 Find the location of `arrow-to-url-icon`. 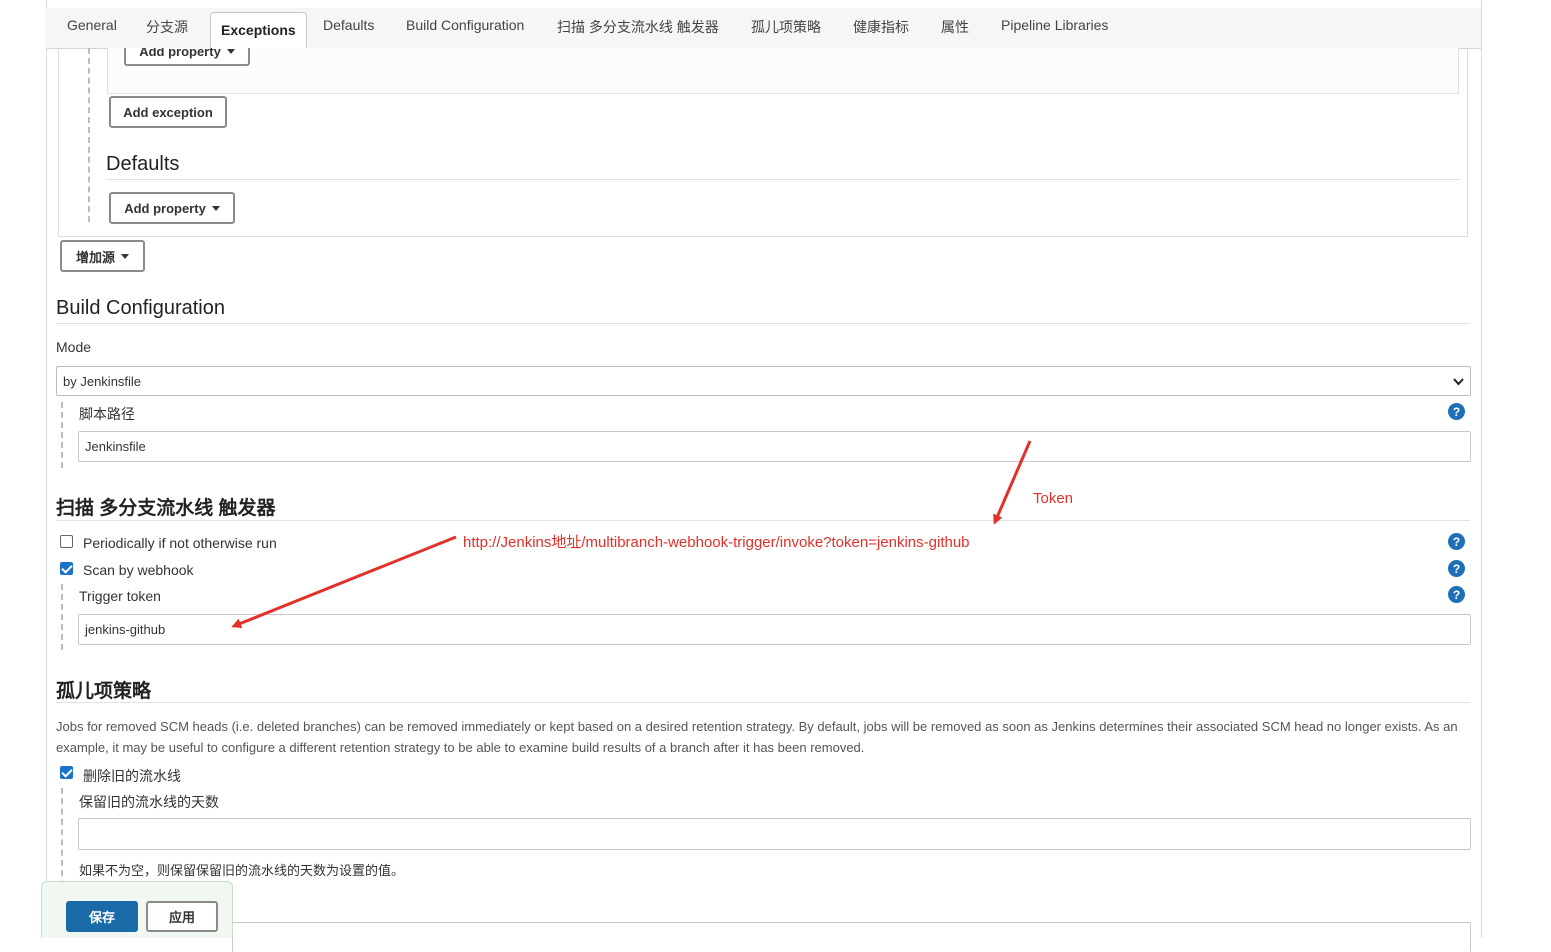

arrow-to-url-icon is located at coordinates (1012, 482).